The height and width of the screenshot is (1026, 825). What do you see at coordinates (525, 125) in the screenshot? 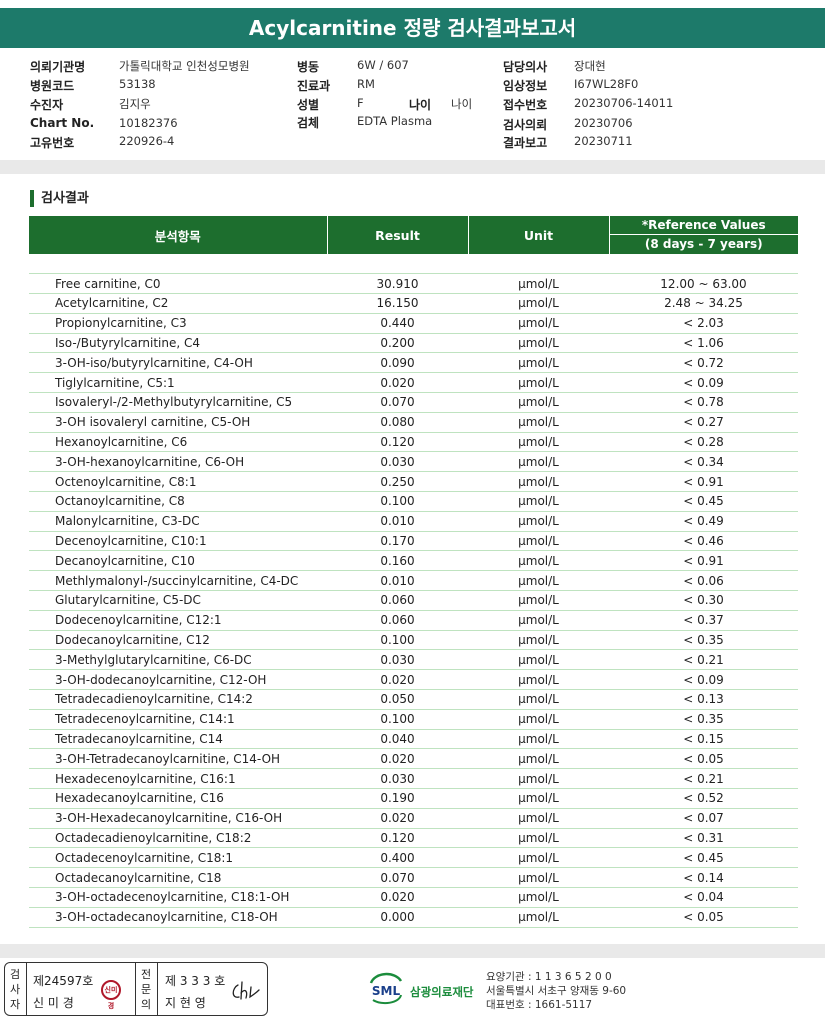
I see `label-request-date: 검사의뢰` at bounding box center [525, 125].